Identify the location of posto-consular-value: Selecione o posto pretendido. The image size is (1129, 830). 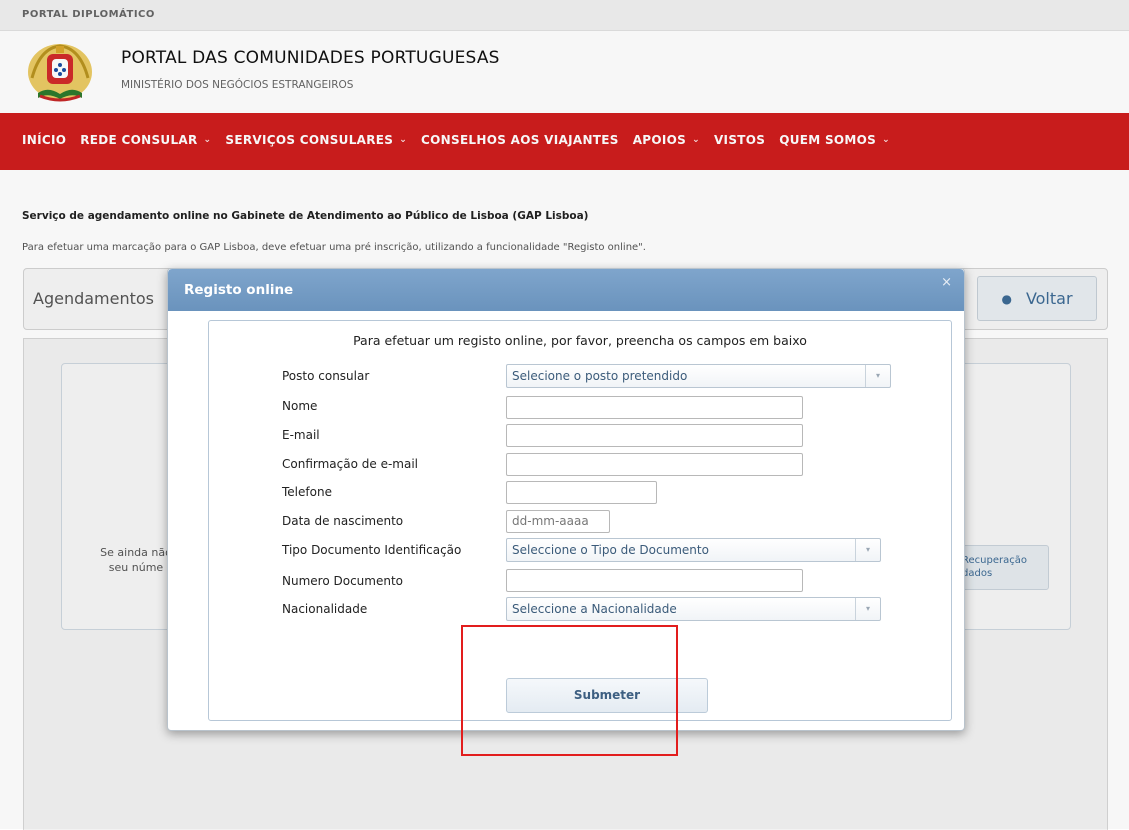
(600, 376).